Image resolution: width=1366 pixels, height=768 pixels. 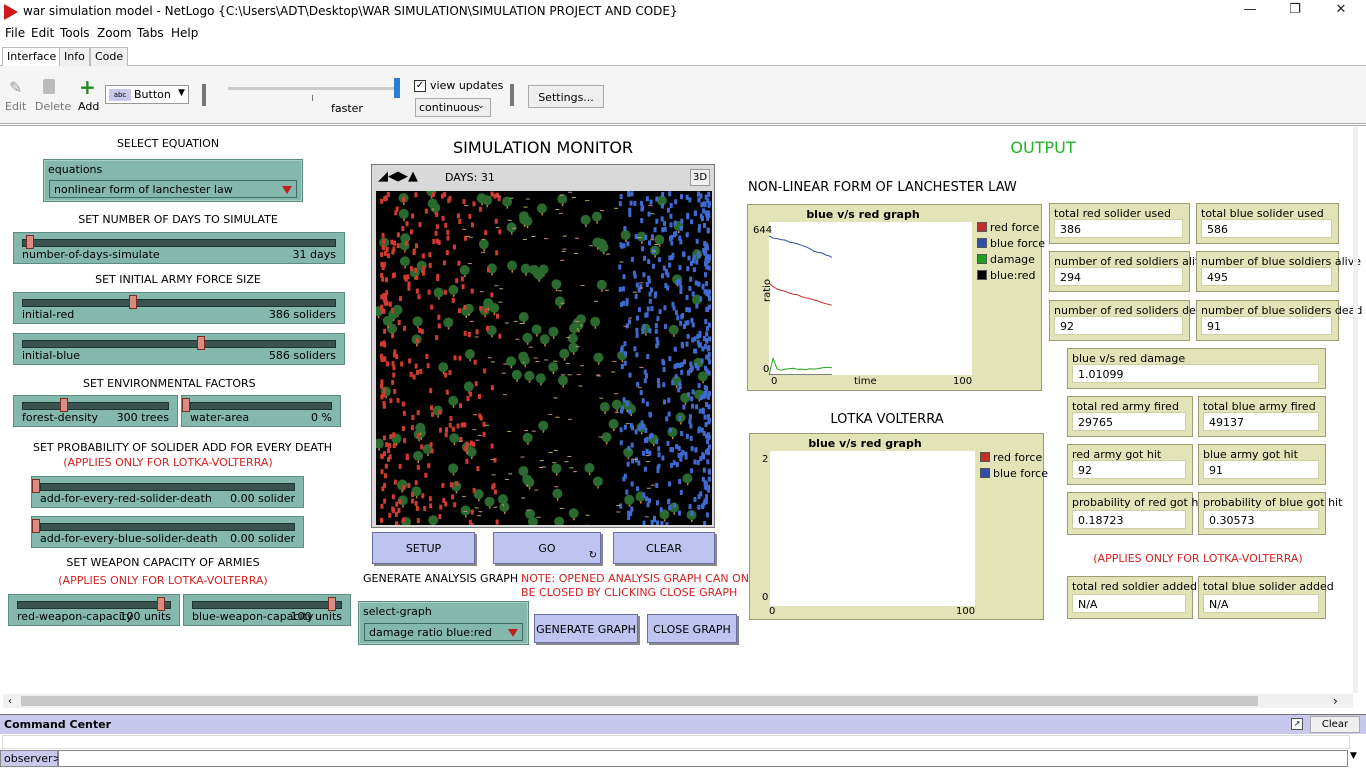 What do you see at coordinates (184, 33) in the screenshot?
I see `menu-help: Help` at bounding box center [184, 33].